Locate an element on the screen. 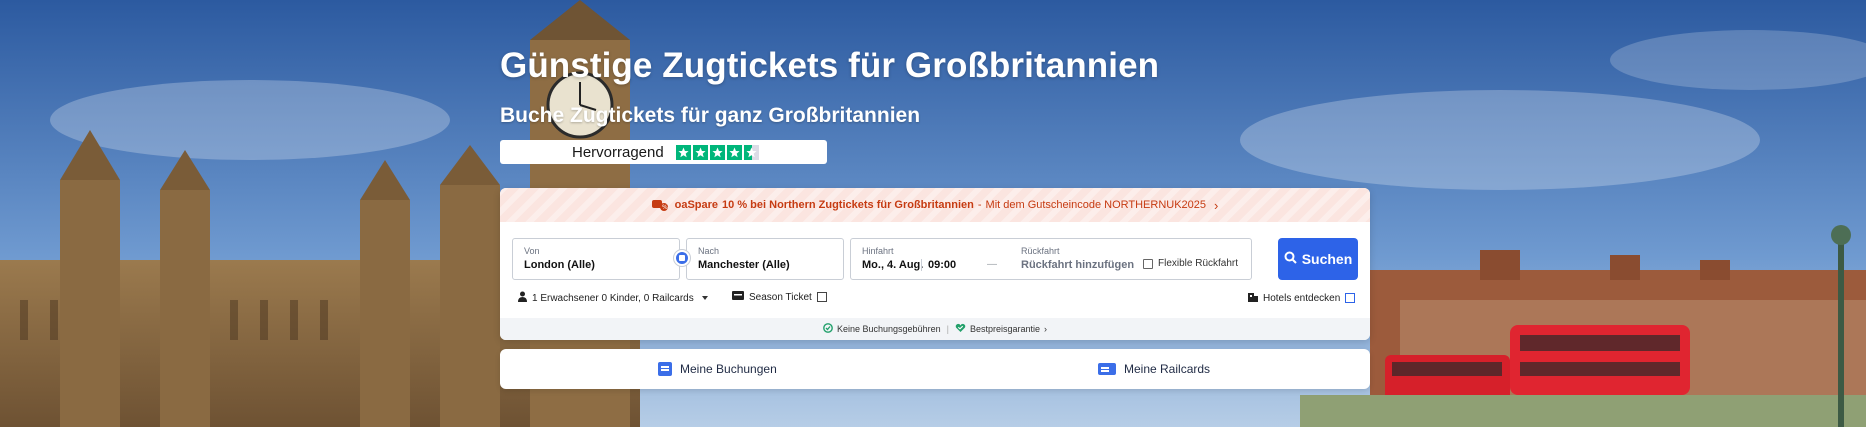  no-fees-item: Keine Buchungsgebühren is located at coordinates (882, 329).